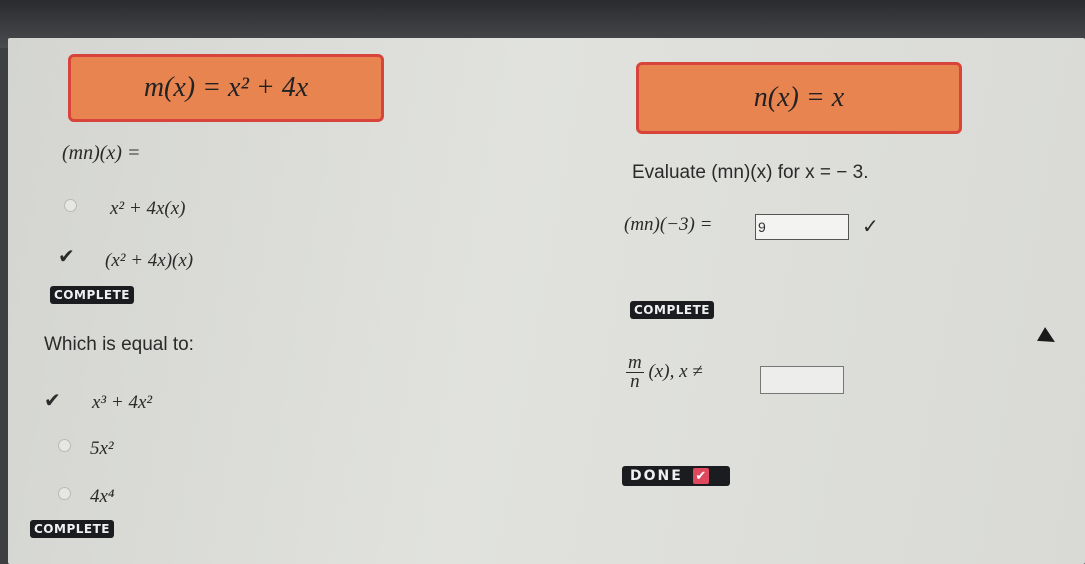  I want to click on done-label: DONE, so click(656, 476).